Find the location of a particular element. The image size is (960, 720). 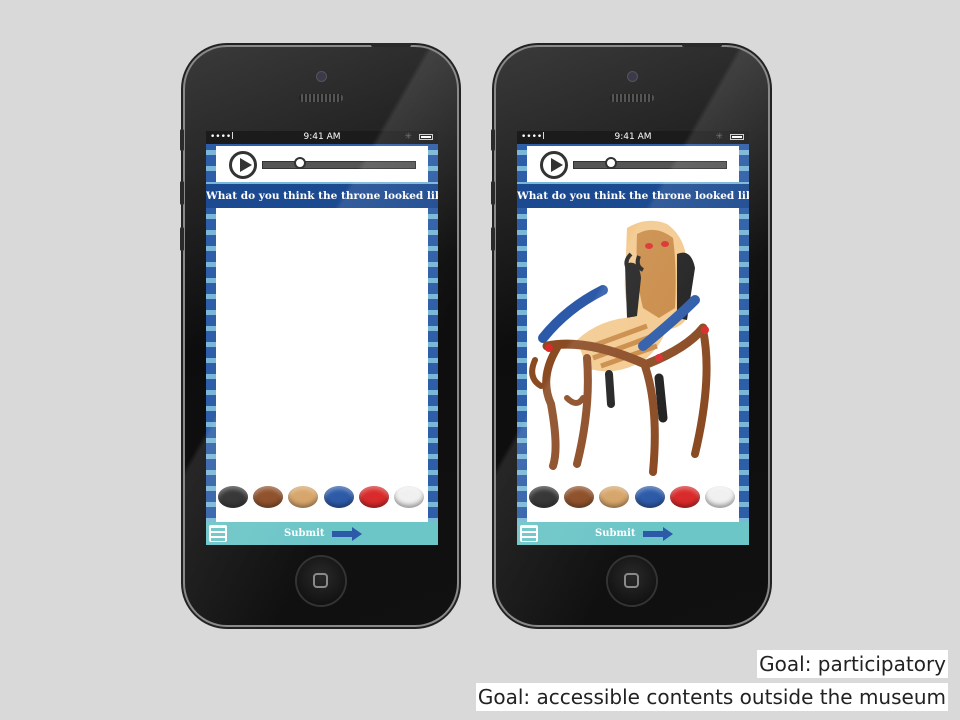

goal-caption-participatory: Goal: participatory is located at coordinates (852, 664).